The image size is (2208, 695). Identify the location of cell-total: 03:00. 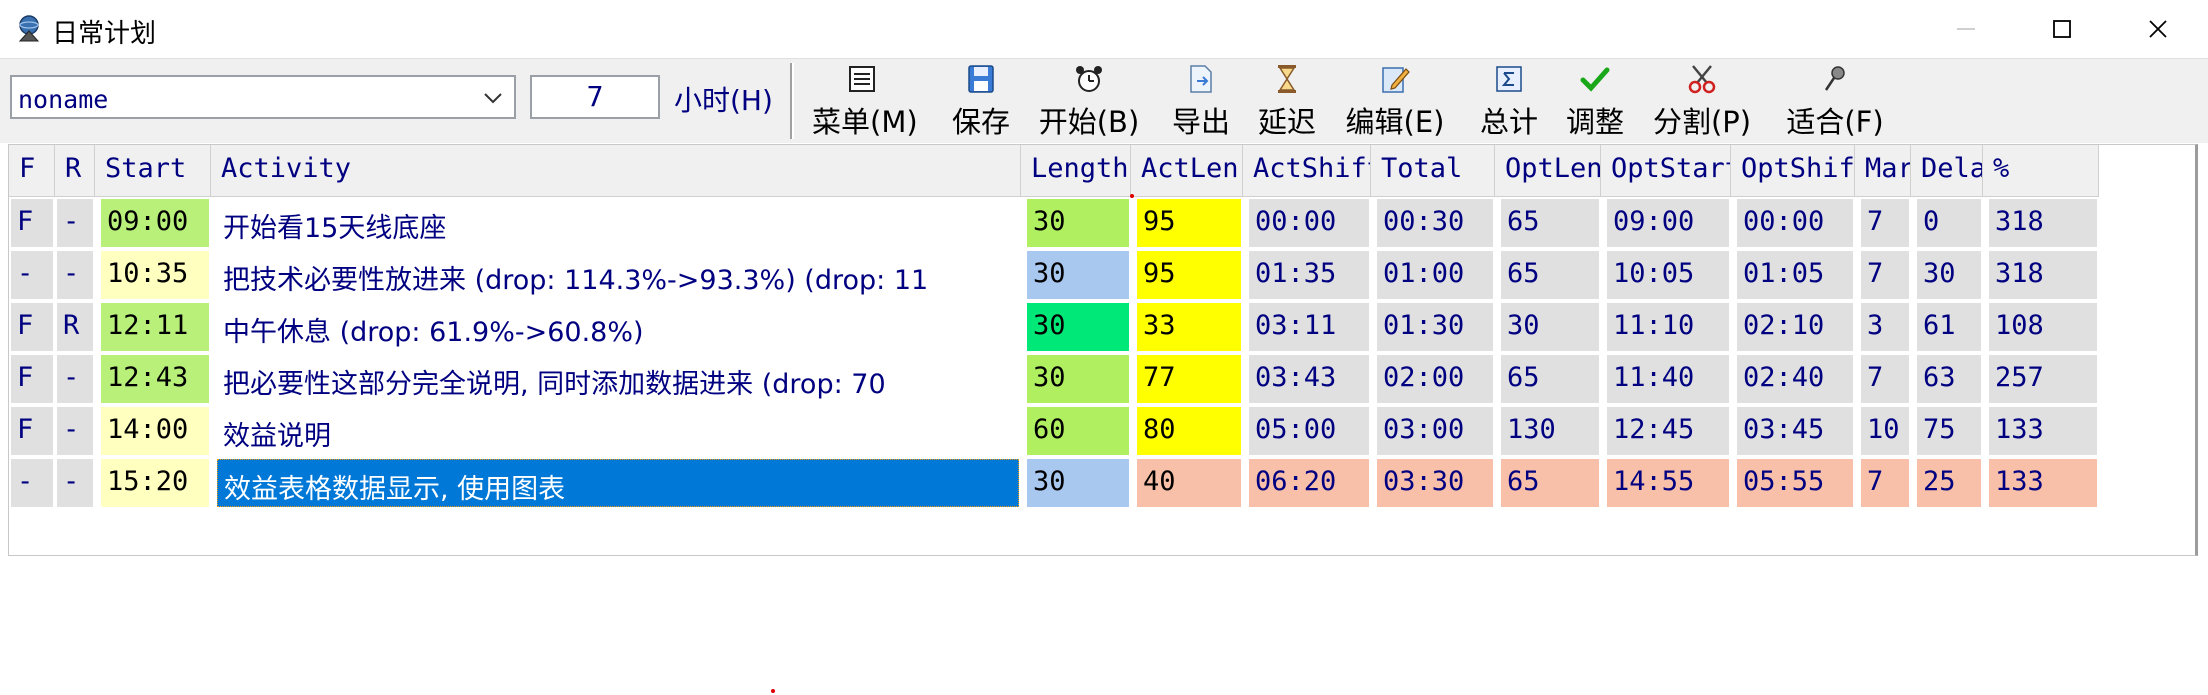
(1435, 431).